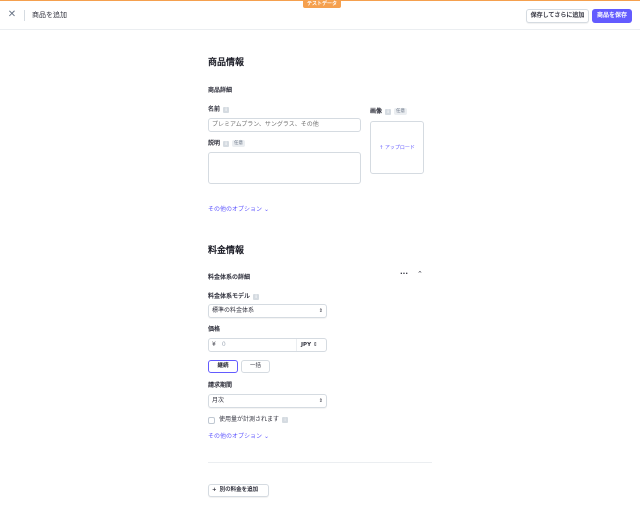 The height and width of the screenshot is (527, 640). I want to click on pricing-more-options-link: その他のオプション ⌄, so click(238, 437).